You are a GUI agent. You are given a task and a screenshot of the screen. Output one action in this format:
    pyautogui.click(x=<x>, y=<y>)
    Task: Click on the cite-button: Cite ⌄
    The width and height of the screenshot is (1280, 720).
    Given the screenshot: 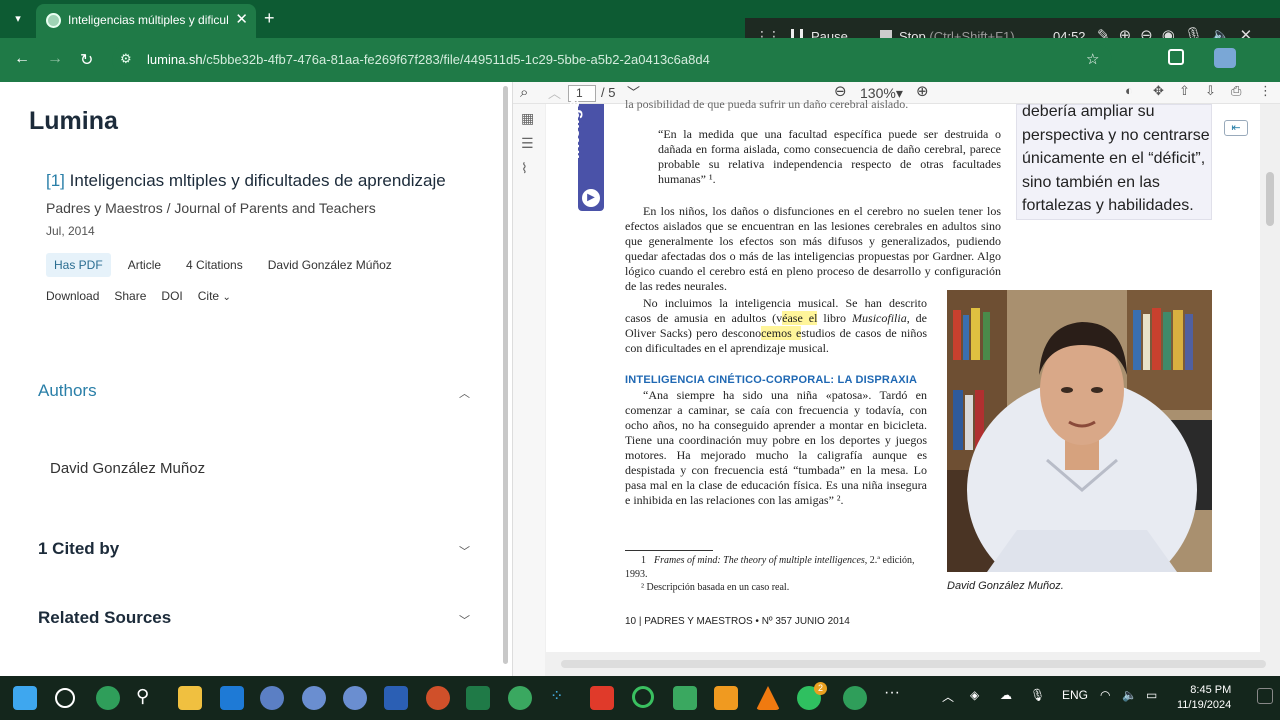 What is the action you would take?
    pyautogui.click(x=214, y=296)
    